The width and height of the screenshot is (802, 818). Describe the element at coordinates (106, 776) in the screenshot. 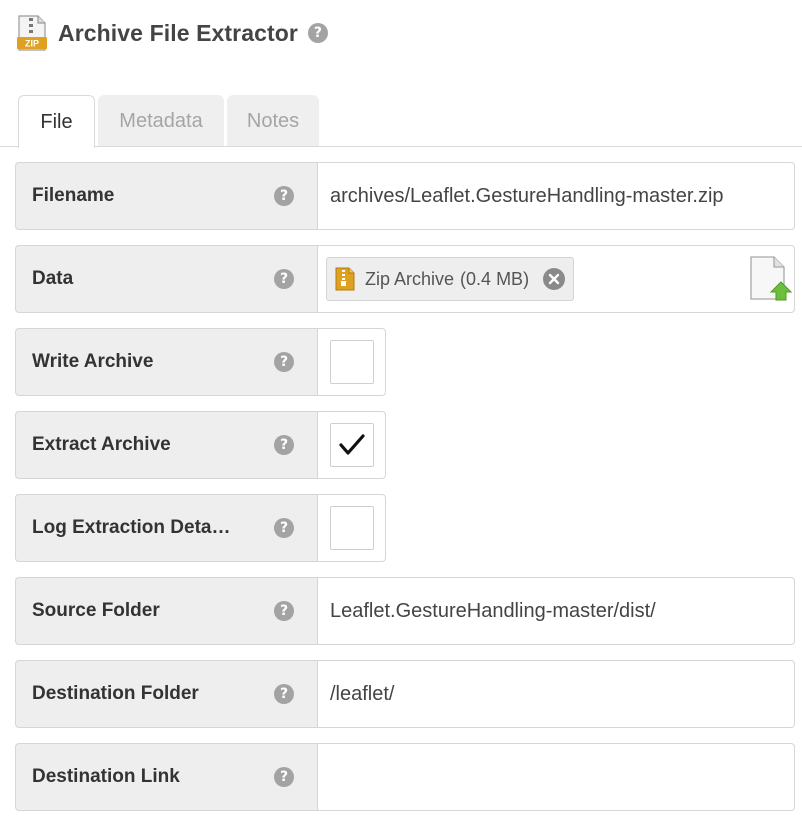

I see `field-label-text: Destination Link` at that location.